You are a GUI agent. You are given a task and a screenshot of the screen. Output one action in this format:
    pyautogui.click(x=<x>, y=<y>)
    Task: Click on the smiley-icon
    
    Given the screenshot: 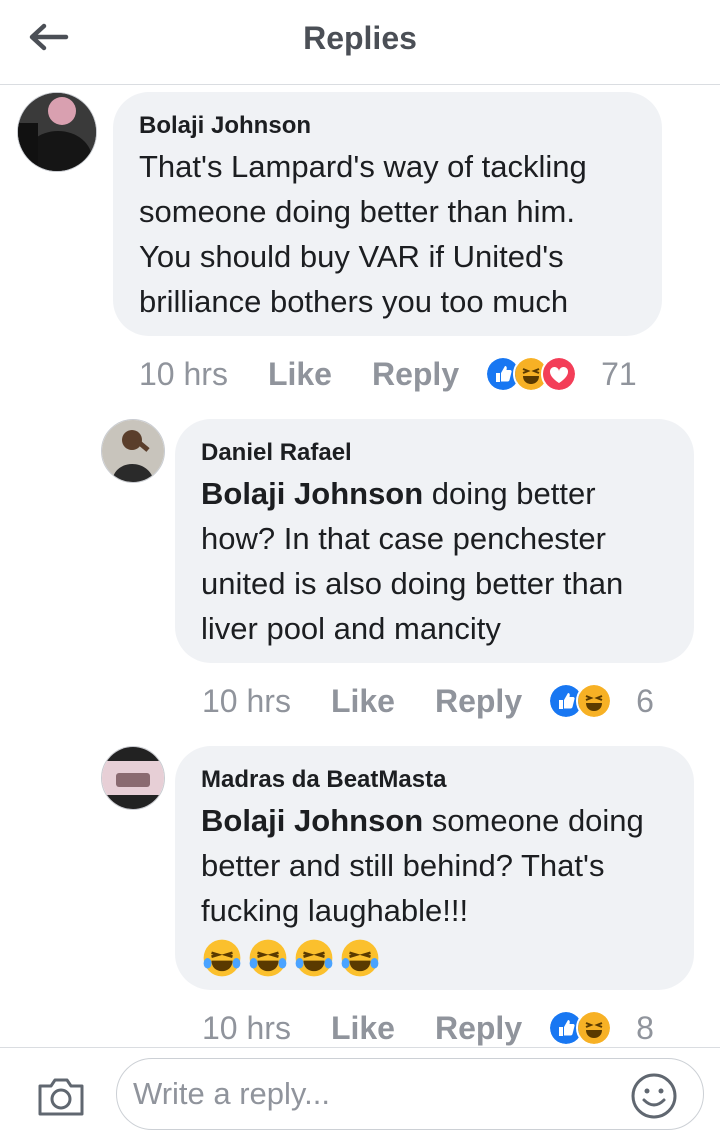 What is the action you would take?
    pyautogui.click(x=654, y=1096)
    